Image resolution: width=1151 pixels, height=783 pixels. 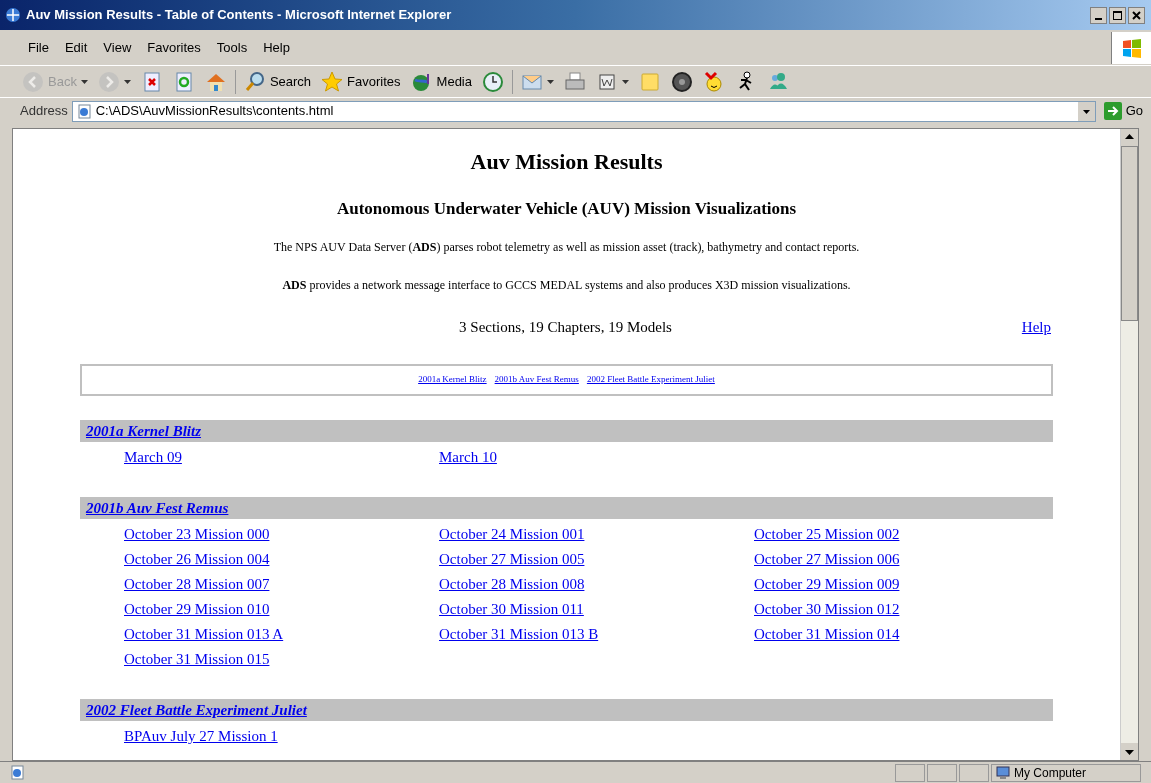 What do you see at coordinates (827, 584) in the screenshot?
I see `mission-link: October 29 Mission 009` at bounding box center [827, 584].